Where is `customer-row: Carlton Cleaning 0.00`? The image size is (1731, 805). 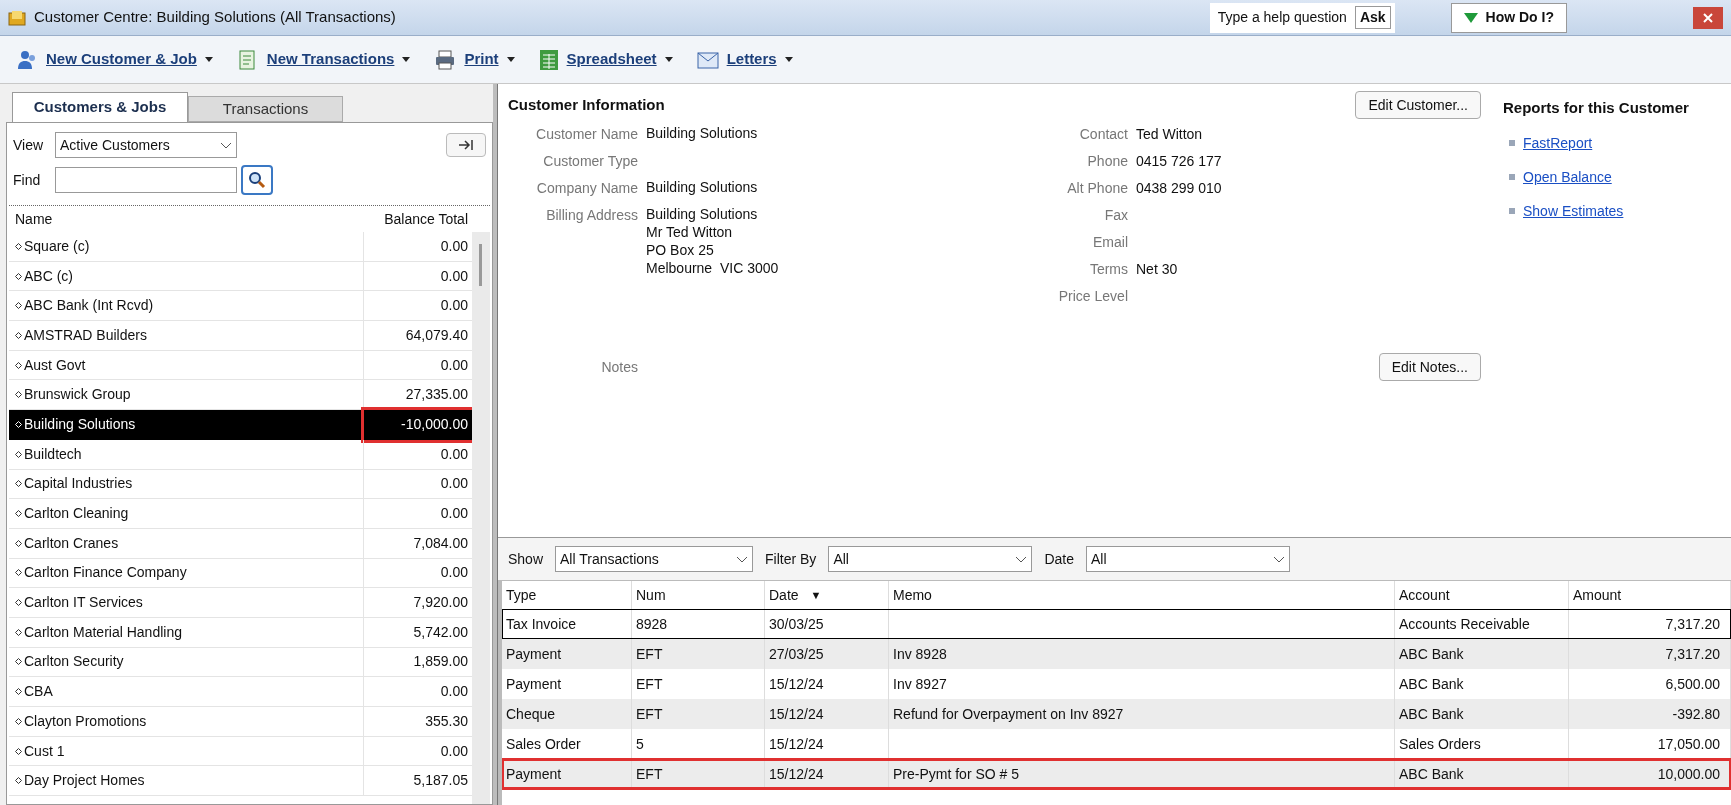 customer-row: Carlton Cleaning 0.00 is located at coordinates (240, 514).